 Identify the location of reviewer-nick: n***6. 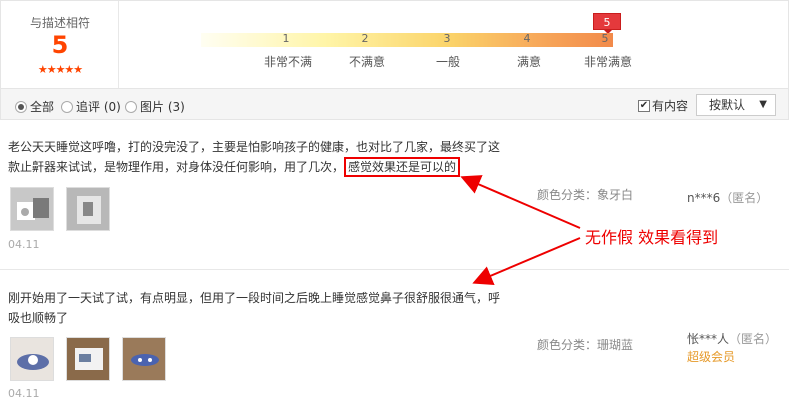
(704, 198).